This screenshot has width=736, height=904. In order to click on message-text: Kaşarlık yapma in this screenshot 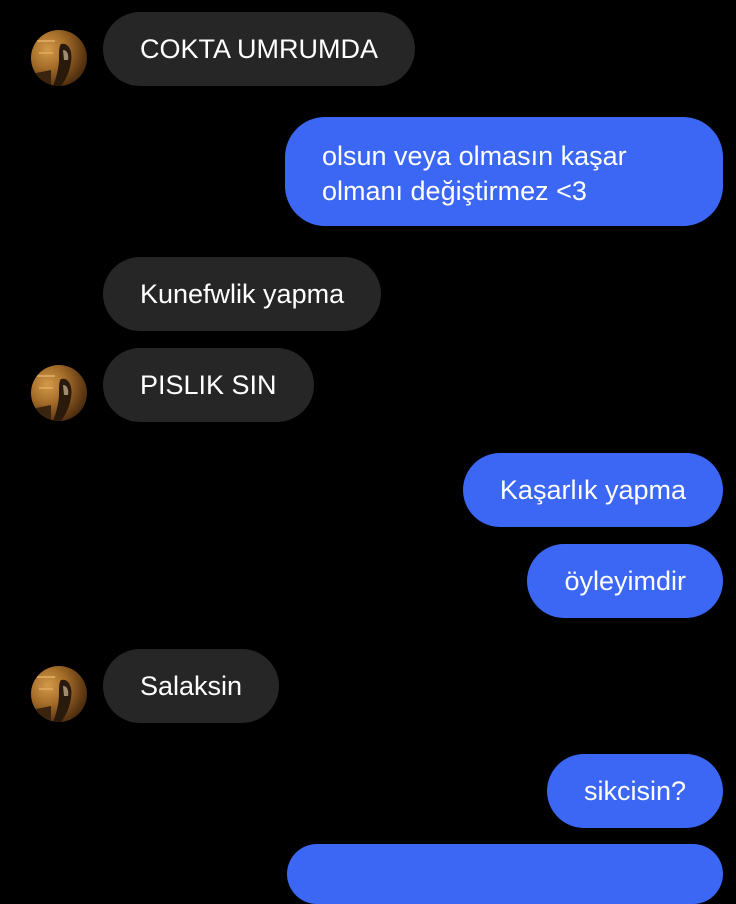, I will do `click(592, 490)`.